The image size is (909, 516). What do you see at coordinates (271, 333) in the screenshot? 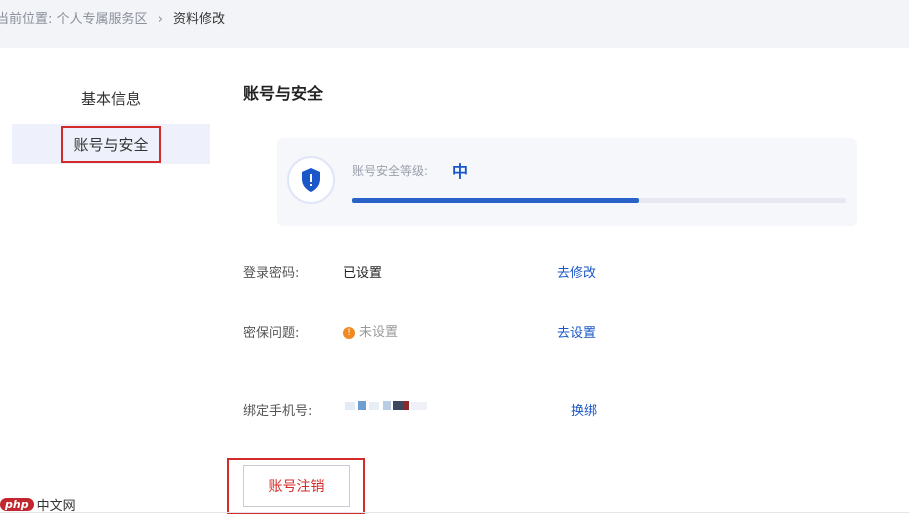
I see `security-question-label: 密保问题:` at bounding box center [271, 333].